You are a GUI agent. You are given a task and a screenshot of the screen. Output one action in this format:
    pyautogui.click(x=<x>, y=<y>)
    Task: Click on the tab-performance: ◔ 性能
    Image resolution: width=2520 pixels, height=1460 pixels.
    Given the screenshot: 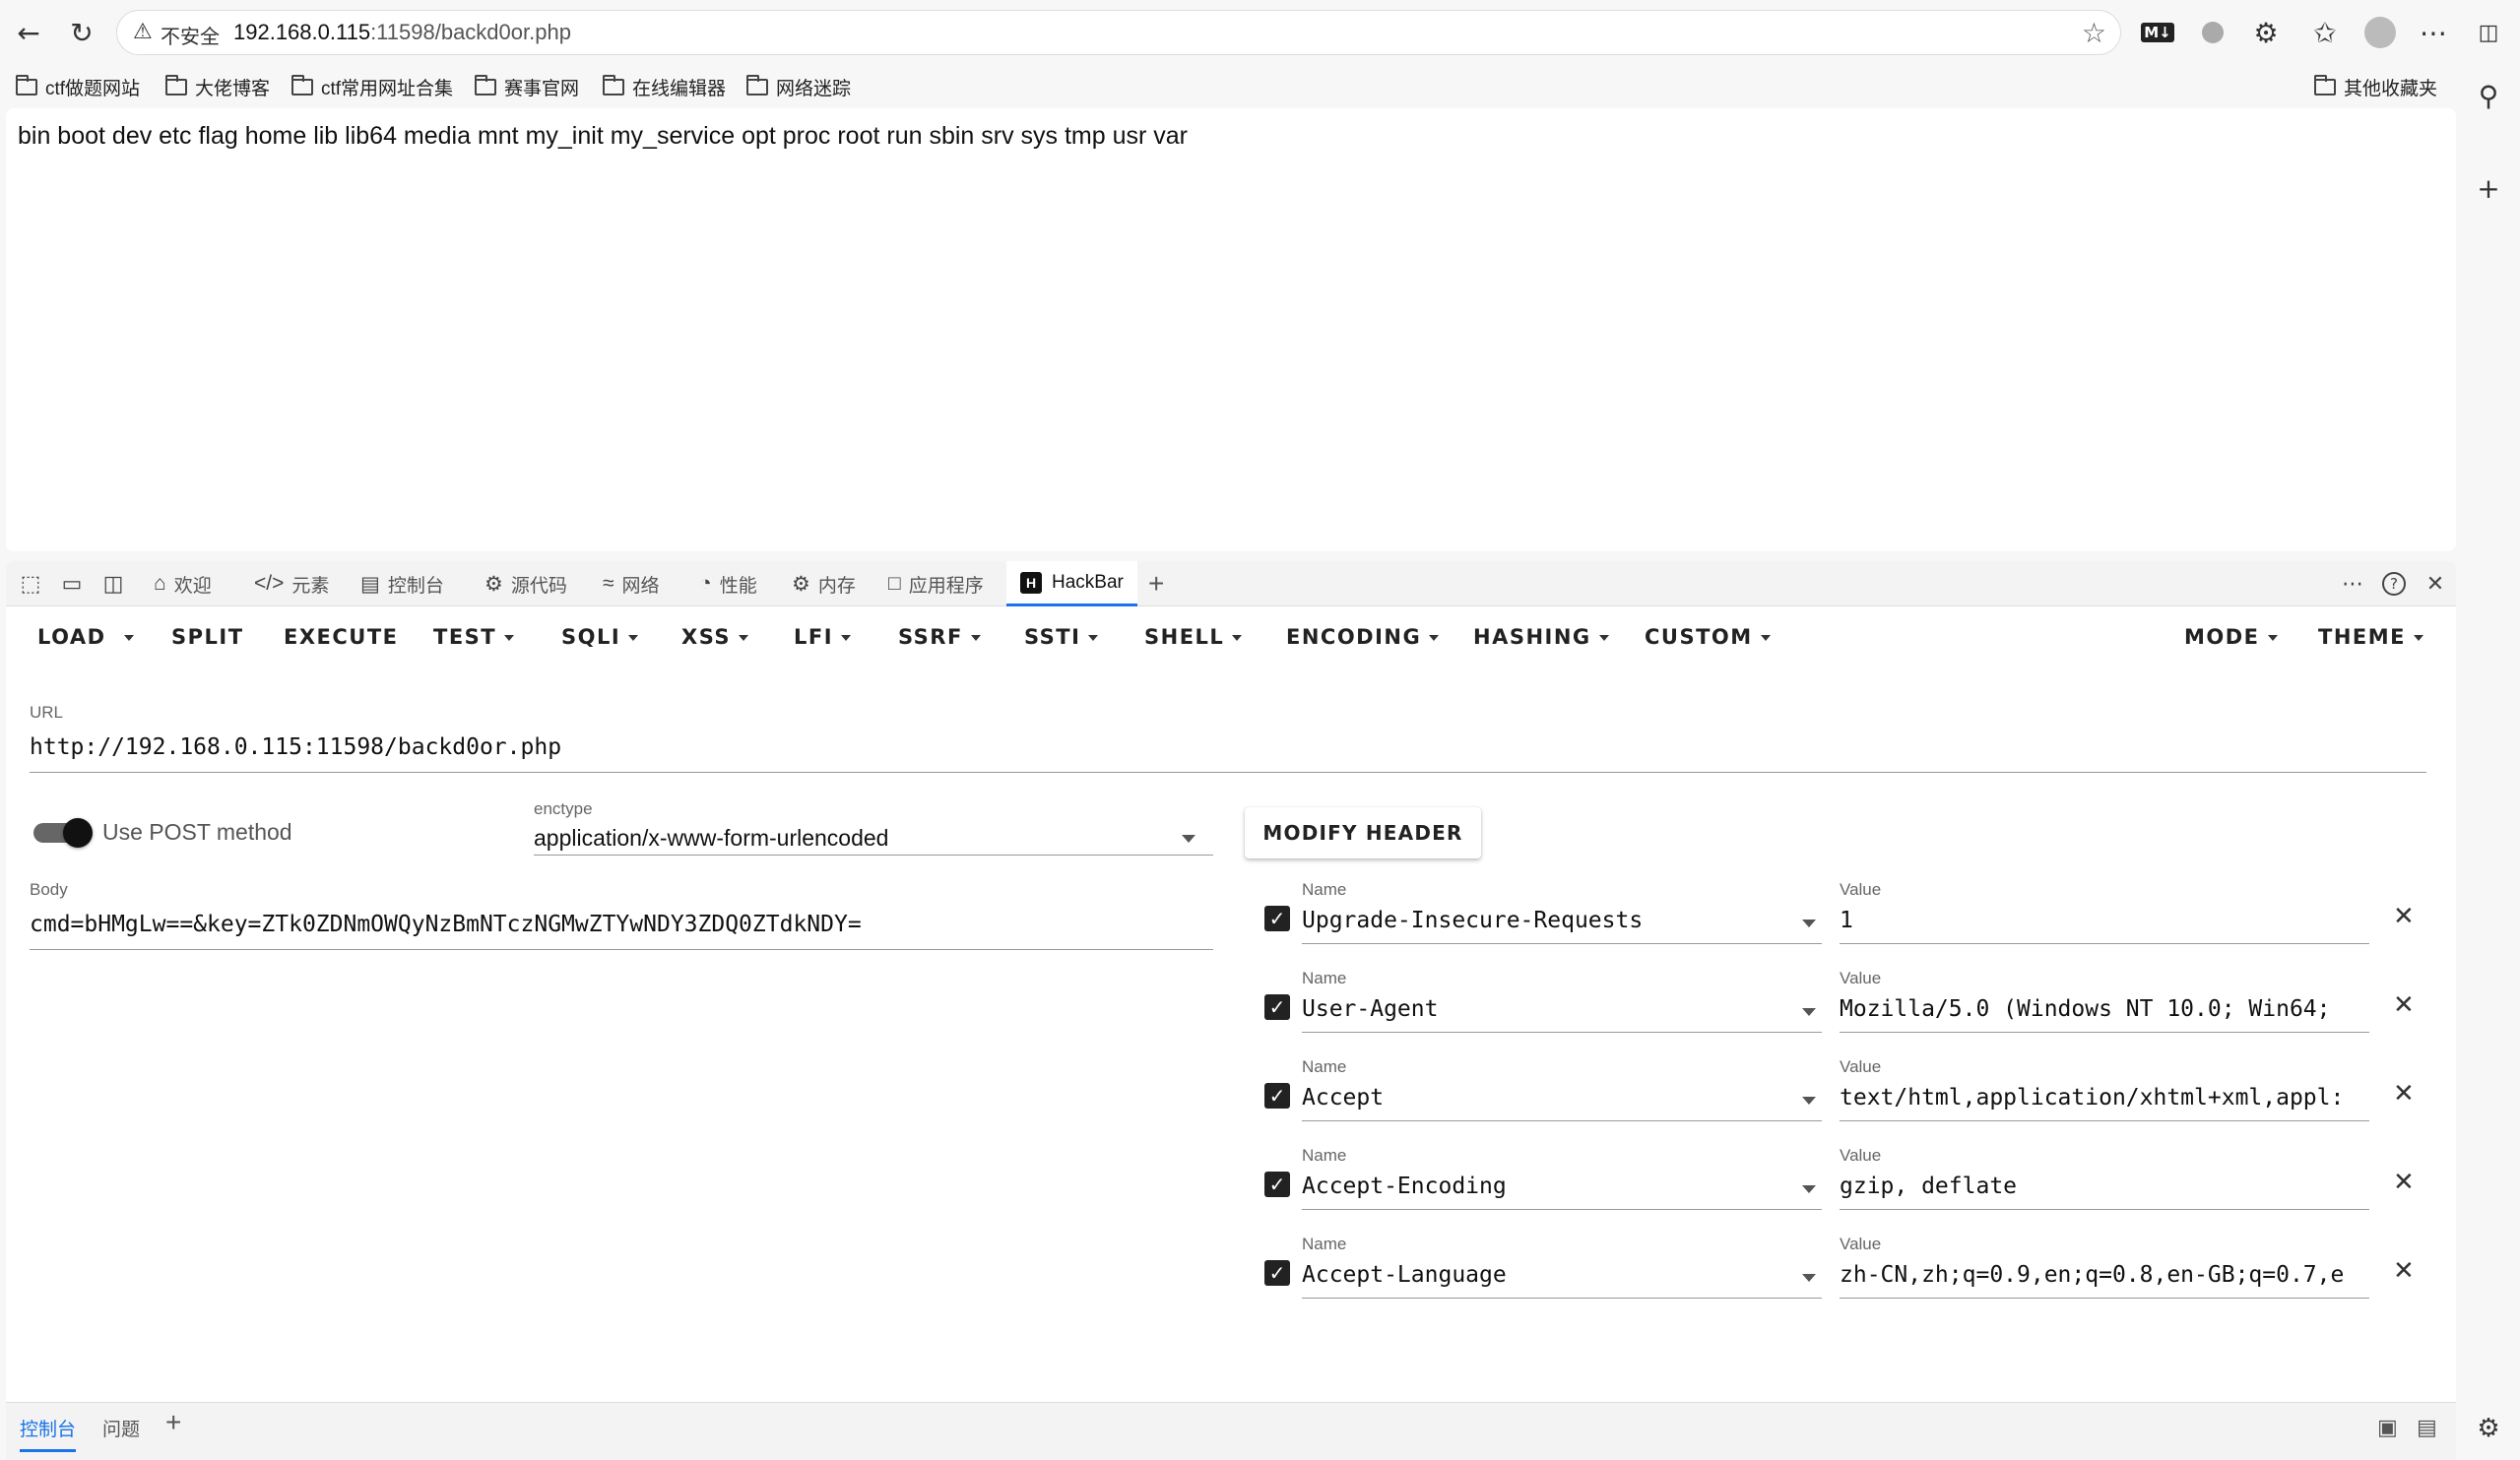 What is the action you would take?
    pyautogui.click(x=728, y=583)
    